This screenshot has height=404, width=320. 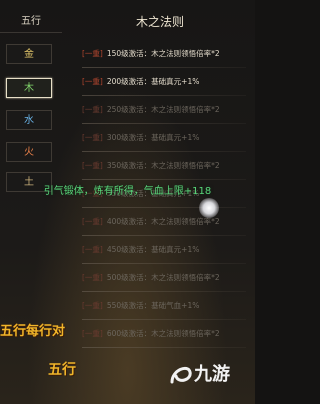 I want to click on watermark-text: 九游, so click(x=212, y=374).